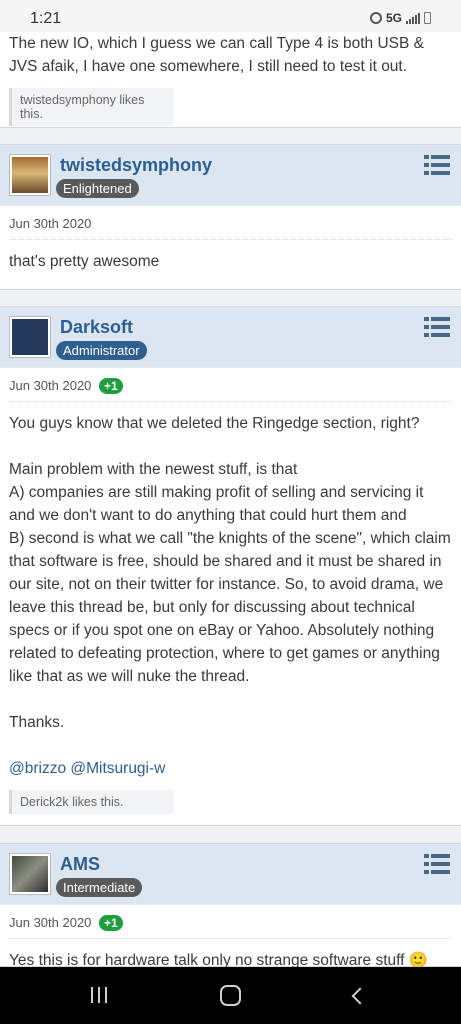 The image size is (461, 1024). Describe the element at coordinates (72, 802) in the screenshot. I see `likes-text: Derick2k likes this.` at that location.